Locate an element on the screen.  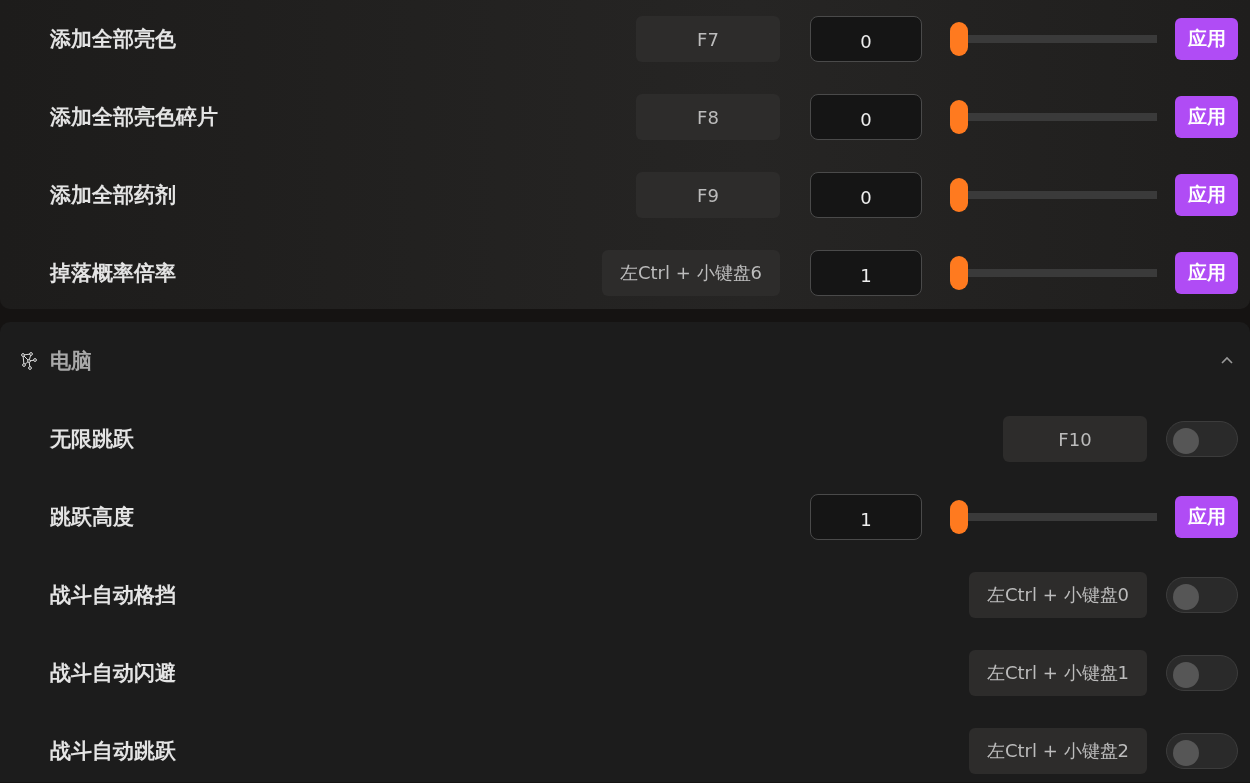
hotkey-button: 左Ctrl + 小键盘2 is located at coordinates (1058, 751).